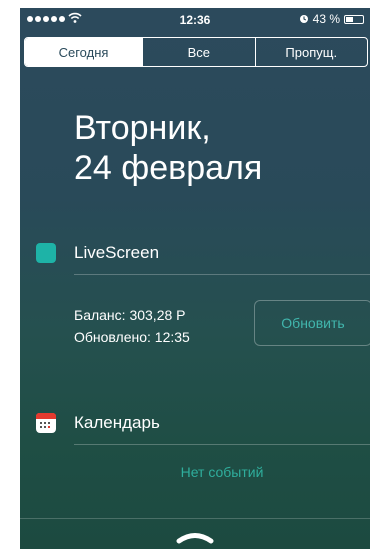 This screenshot has height=549, width=370. I want to click on calendar-title: Календарь, so click(117, 422).